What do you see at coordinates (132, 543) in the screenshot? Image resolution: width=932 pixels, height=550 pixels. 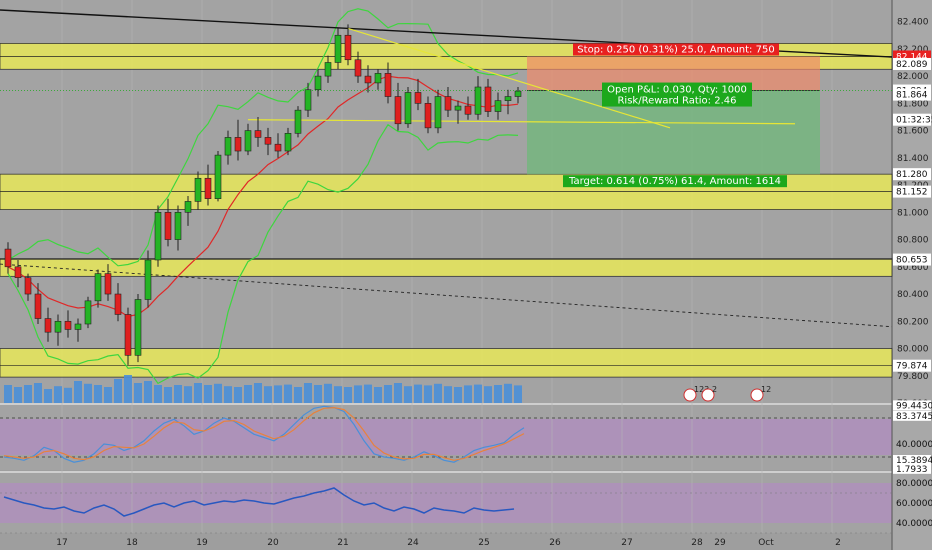 I see `date-label: 18` at bounding box center [132, 543].